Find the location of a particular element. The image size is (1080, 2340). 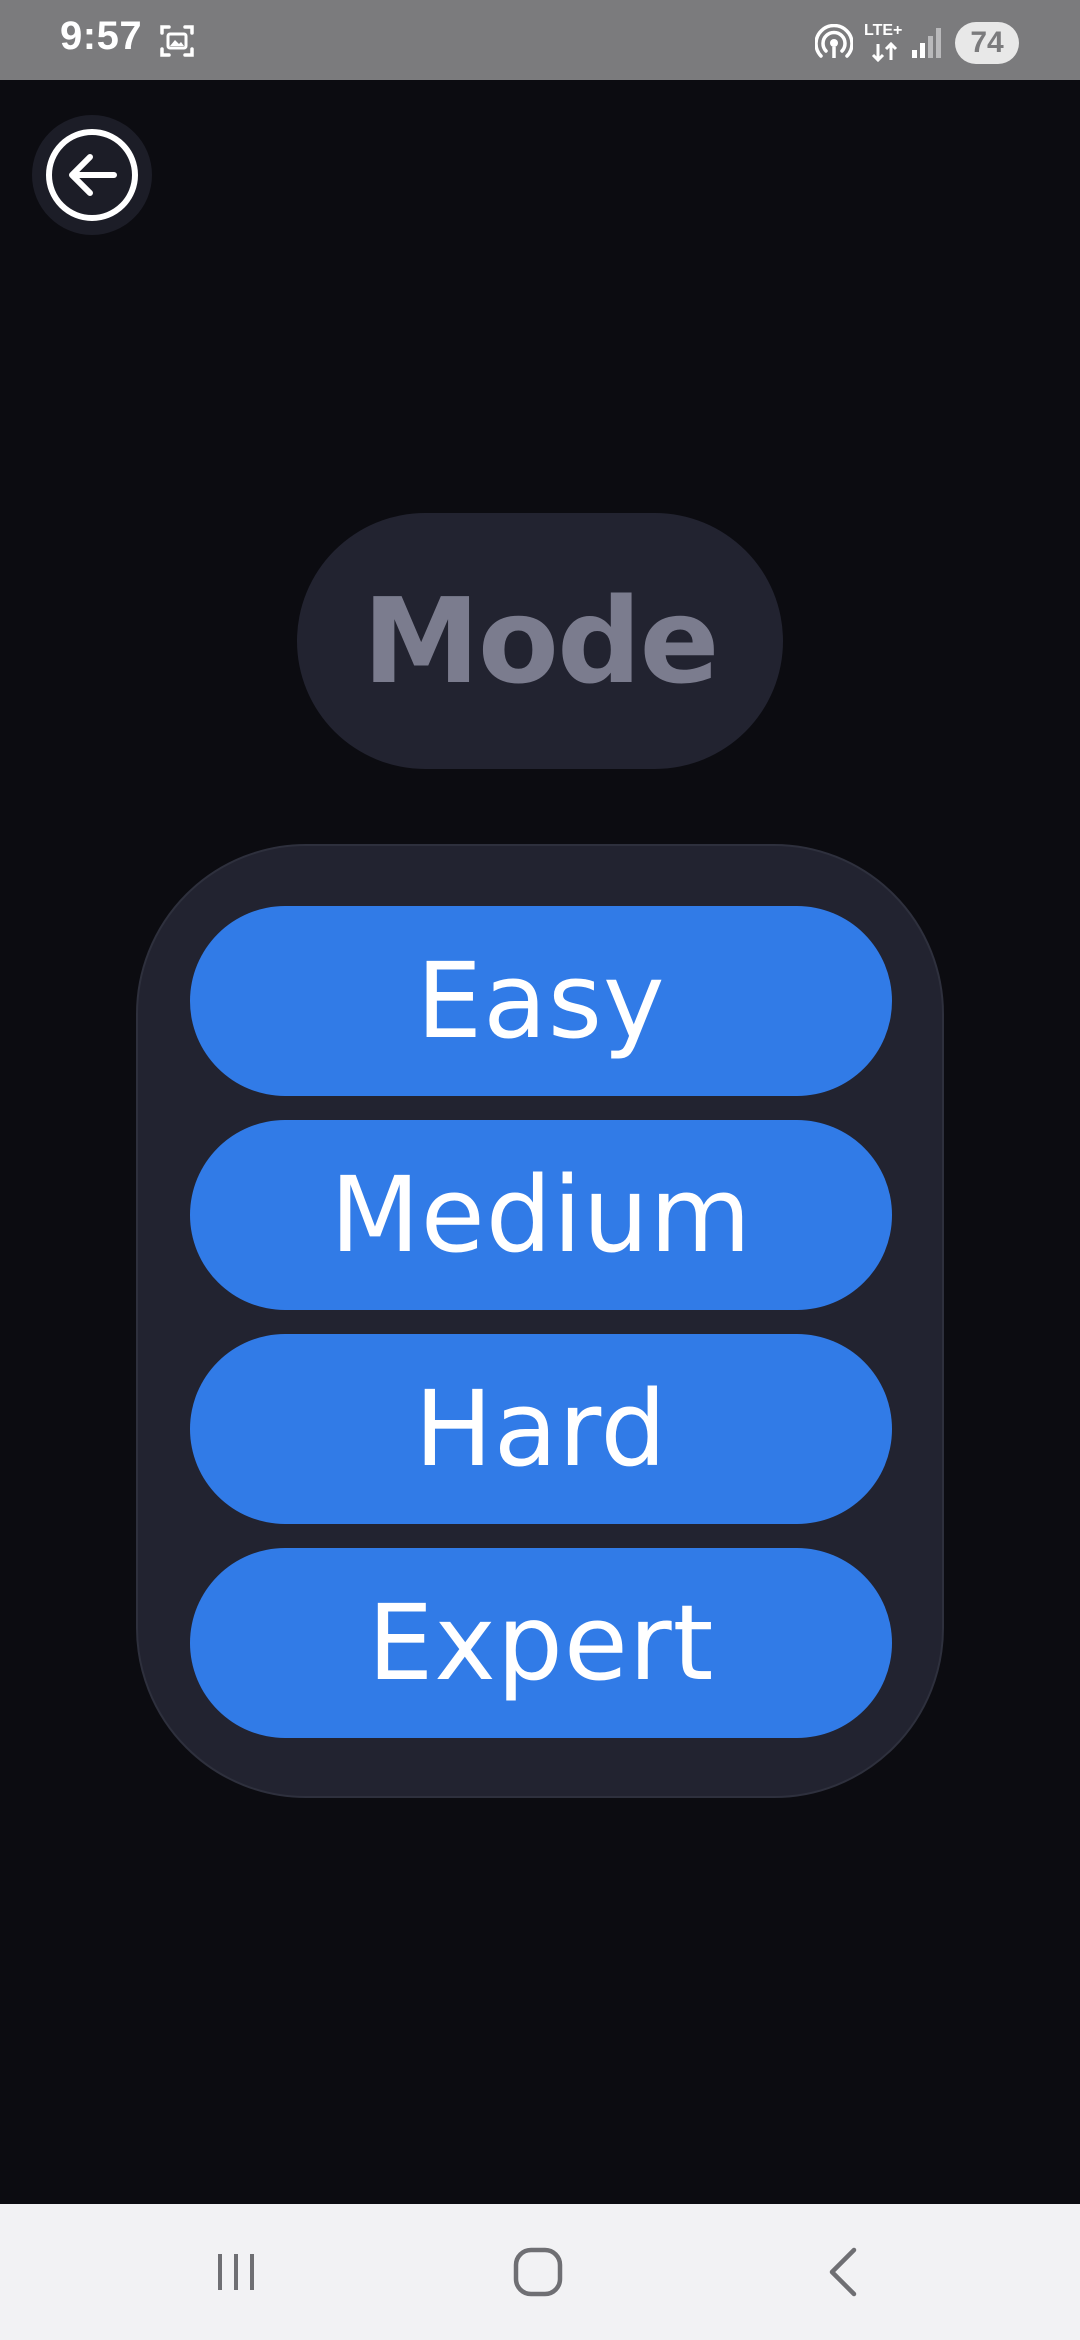

hard-label: Hard is located at coordinates (541, 1429).